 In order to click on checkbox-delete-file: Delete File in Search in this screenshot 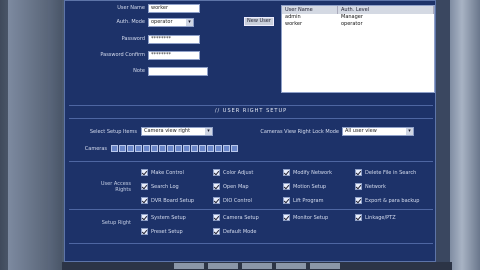, I will do `click(385, 172)`.